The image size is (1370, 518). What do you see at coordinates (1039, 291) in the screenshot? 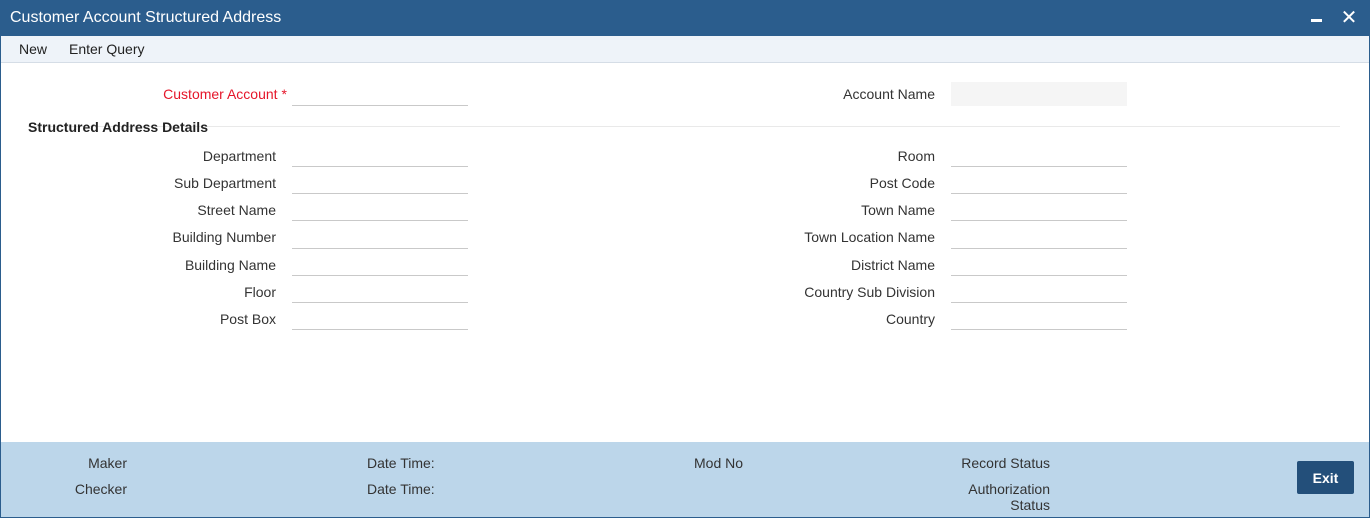
I see `country-sub-division-input` at bounding box center [1039, 291].